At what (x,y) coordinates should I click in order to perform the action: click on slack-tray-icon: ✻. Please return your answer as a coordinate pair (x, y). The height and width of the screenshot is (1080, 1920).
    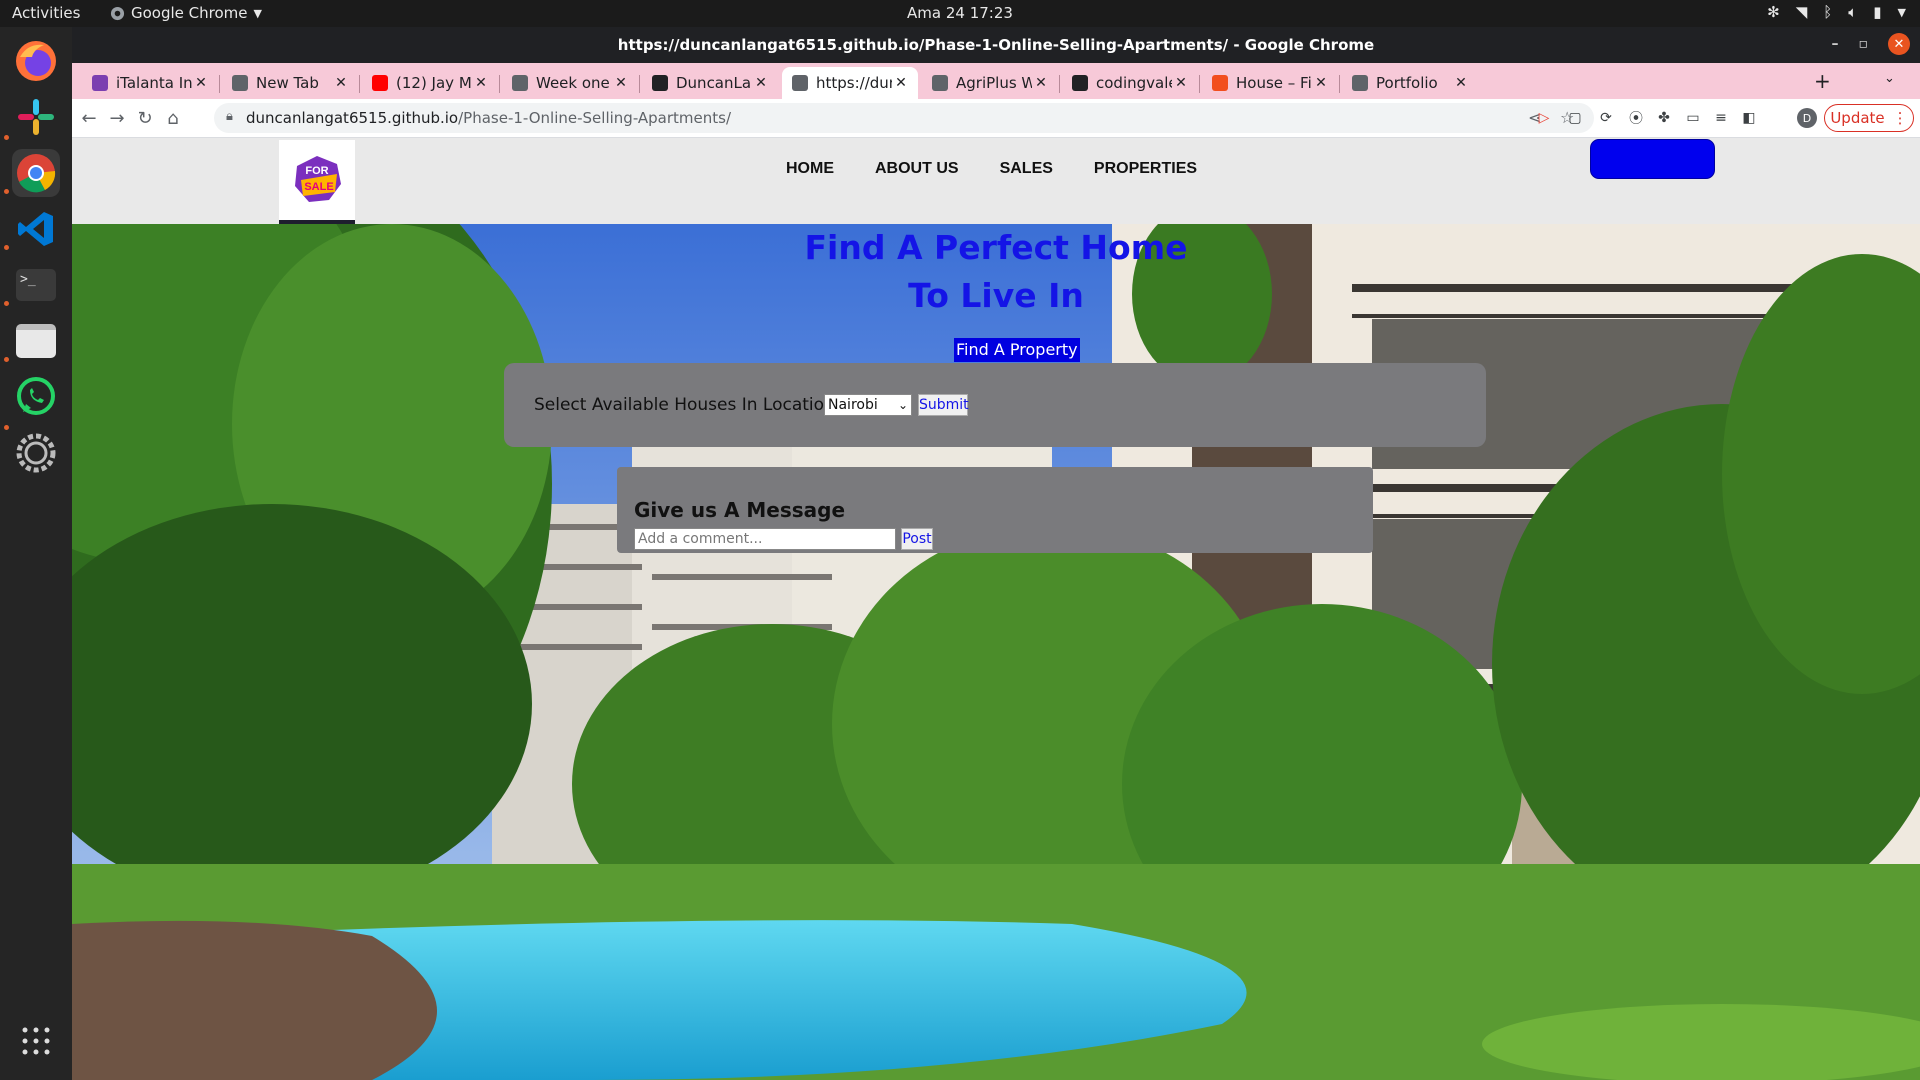
    Looking at the image, I should click on (1773, 12).